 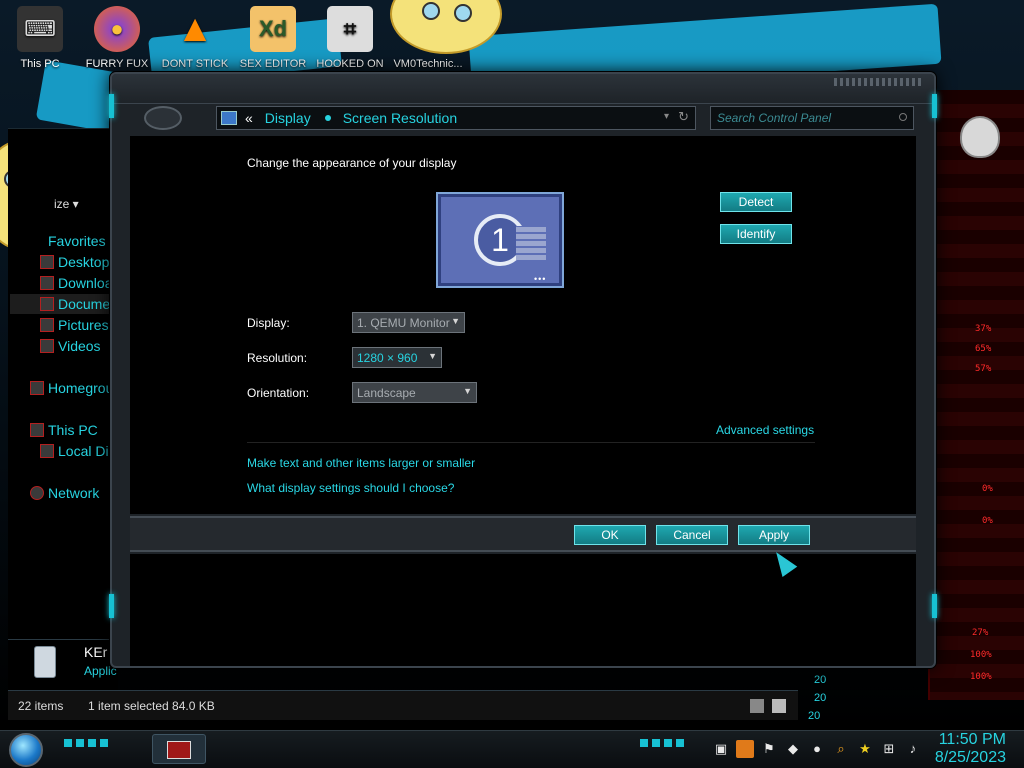 What do you see at coordinates (41, 706) in the screenshot?
I see `status-item-count: 22 items` at bounding box center [41, 706].